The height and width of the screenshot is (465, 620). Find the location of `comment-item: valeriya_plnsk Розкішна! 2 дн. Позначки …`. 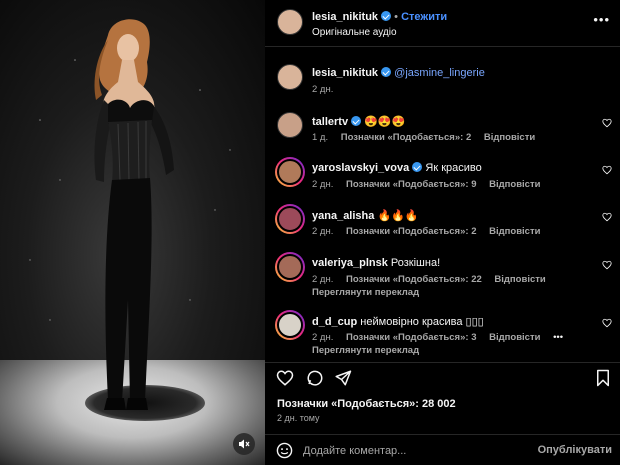

comment-item: valeriya_plnsk Розкішна! 2 дн. Позначки … is located at coordinates (442, 277).